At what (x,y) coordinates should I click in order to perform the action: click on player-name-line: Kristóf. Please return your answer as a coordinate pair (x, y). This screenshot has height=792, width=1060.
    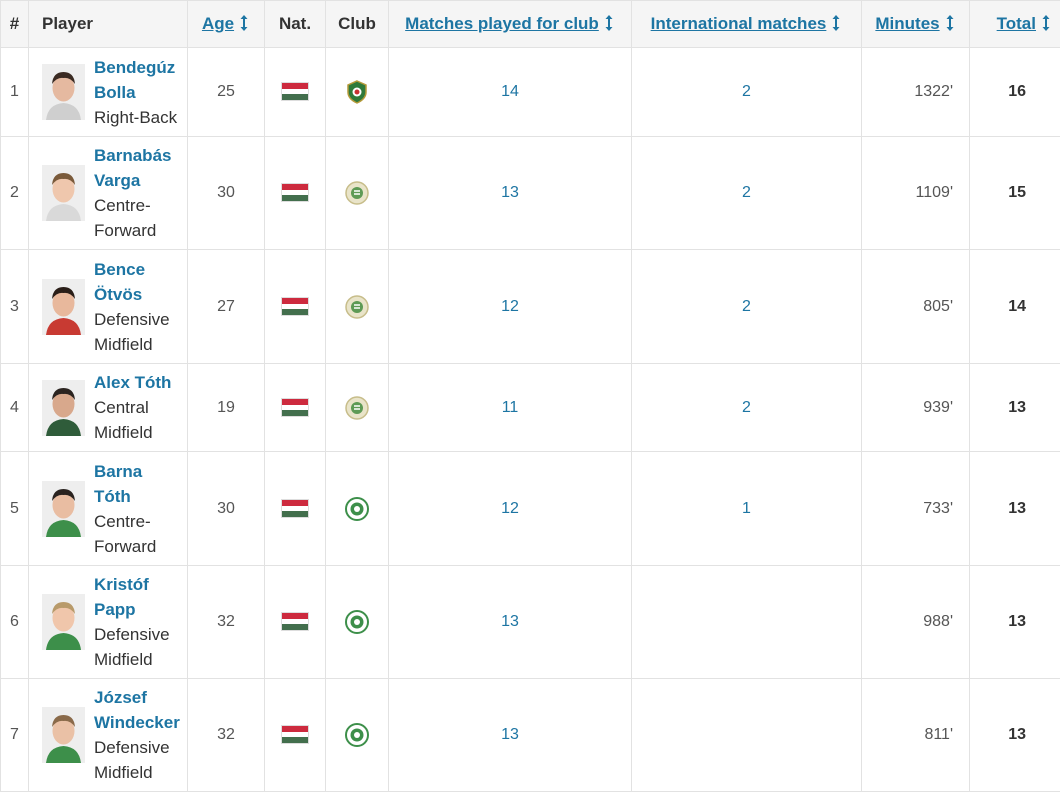
    Looking at the image, I should click on (121, 584).